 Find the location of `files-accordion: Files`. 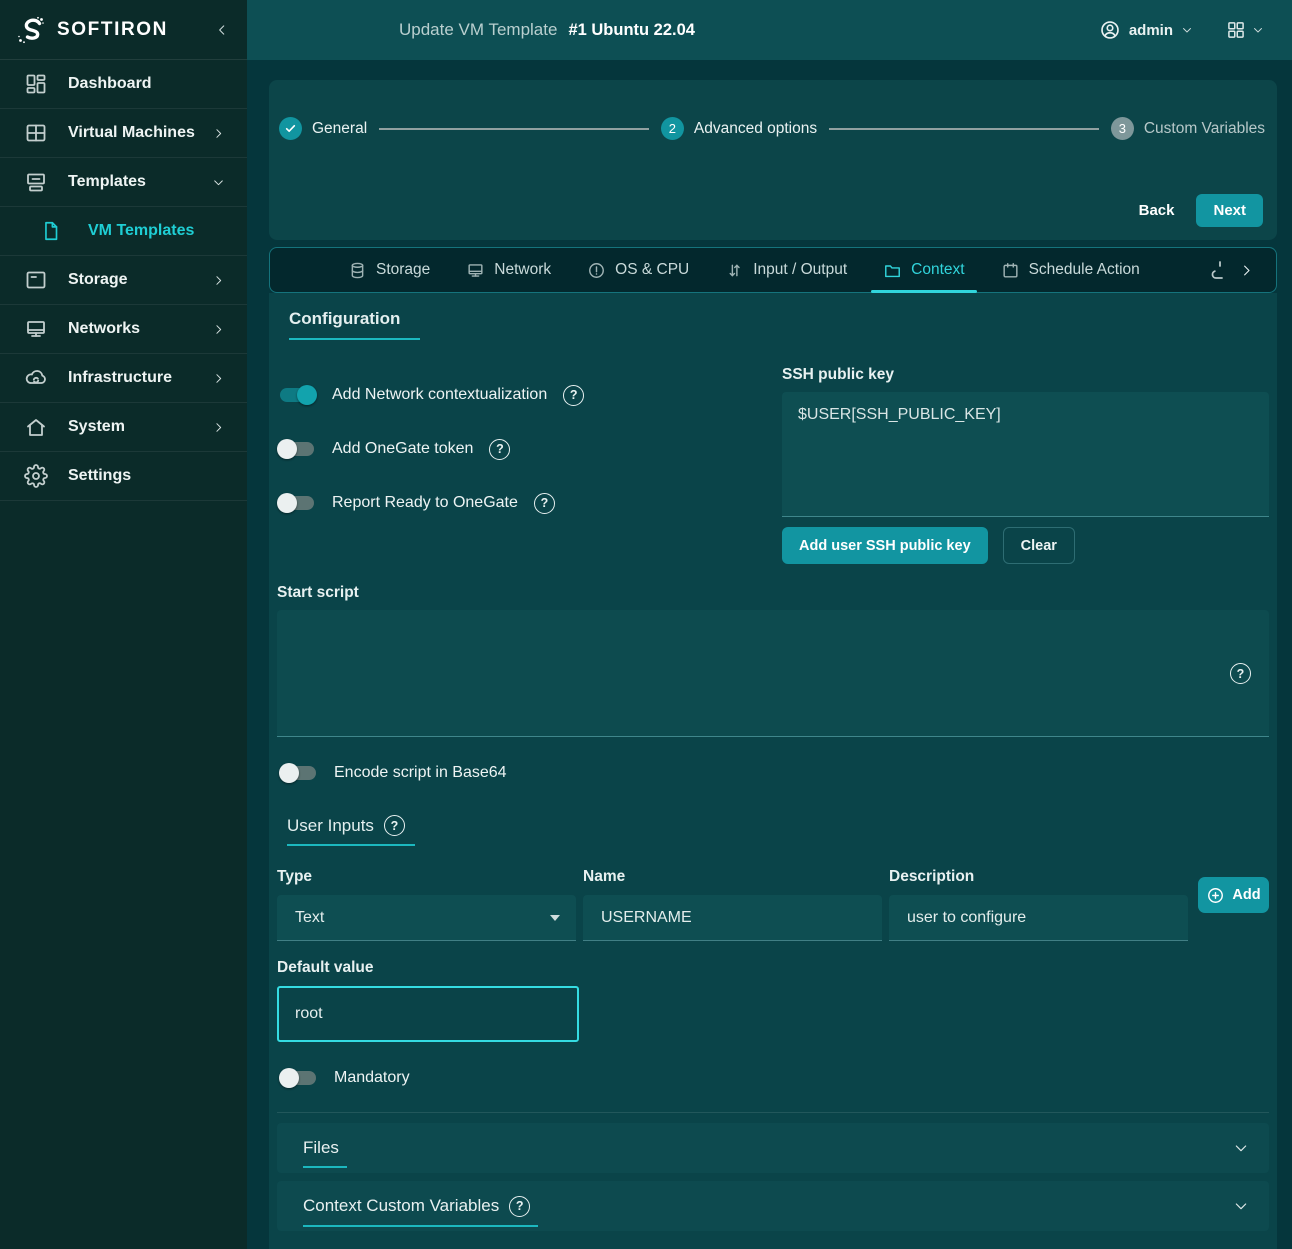

files-accordion: Files is located at coordinates (773, 1148).